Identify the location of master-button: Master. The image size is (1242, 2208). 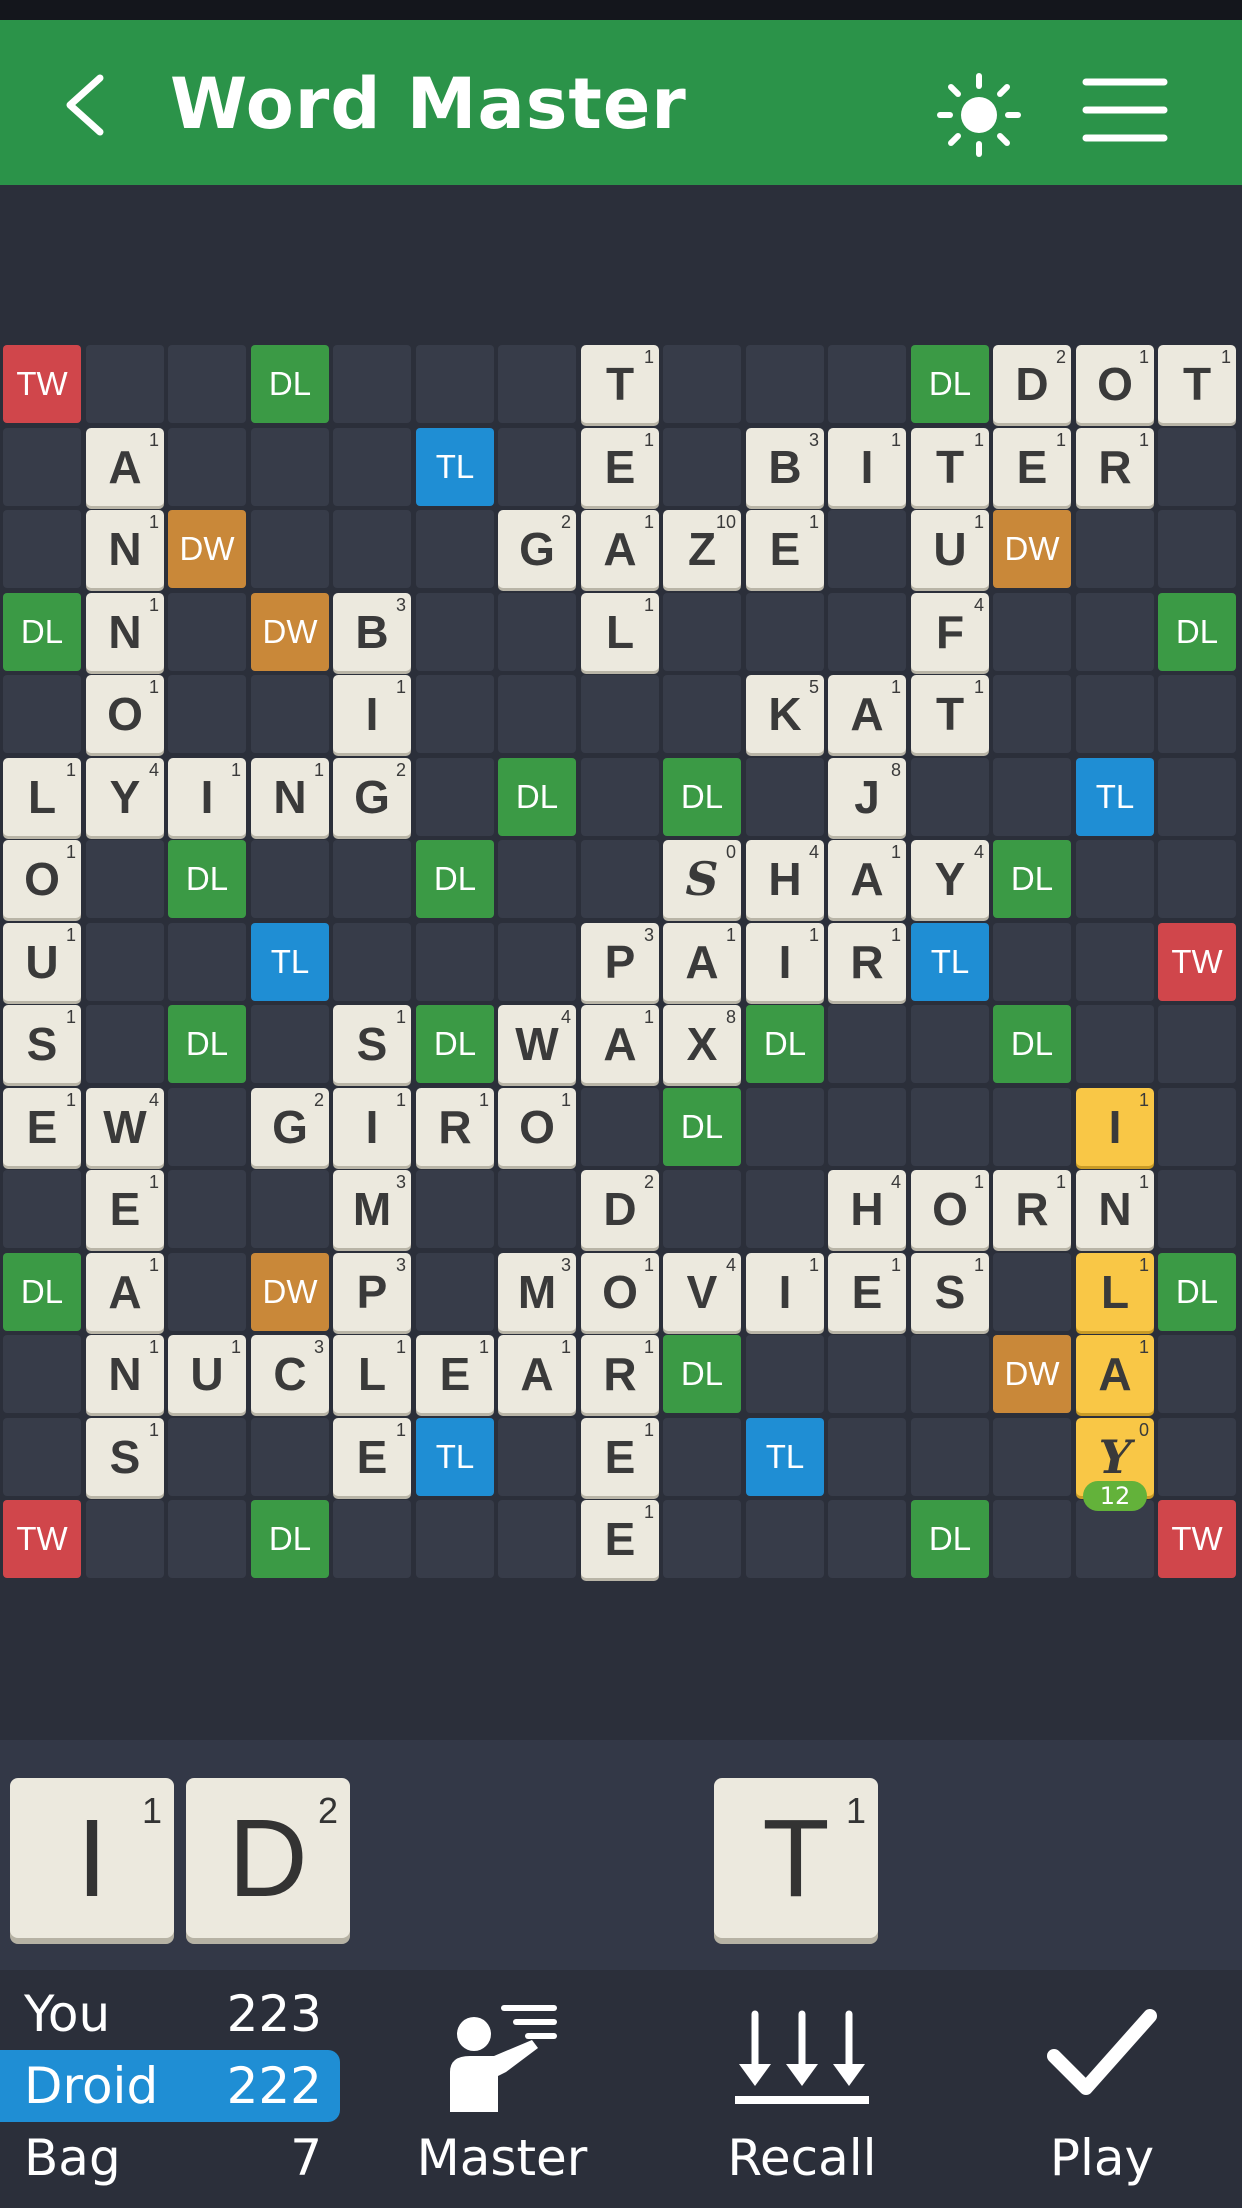
(502, 2089).